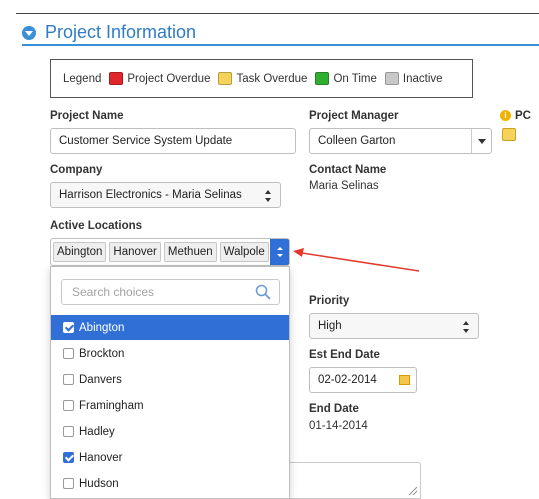 The width and height of the screenshot is (539, 499). I want to click on location-option-framingham: Framingham, so click(170, 405).